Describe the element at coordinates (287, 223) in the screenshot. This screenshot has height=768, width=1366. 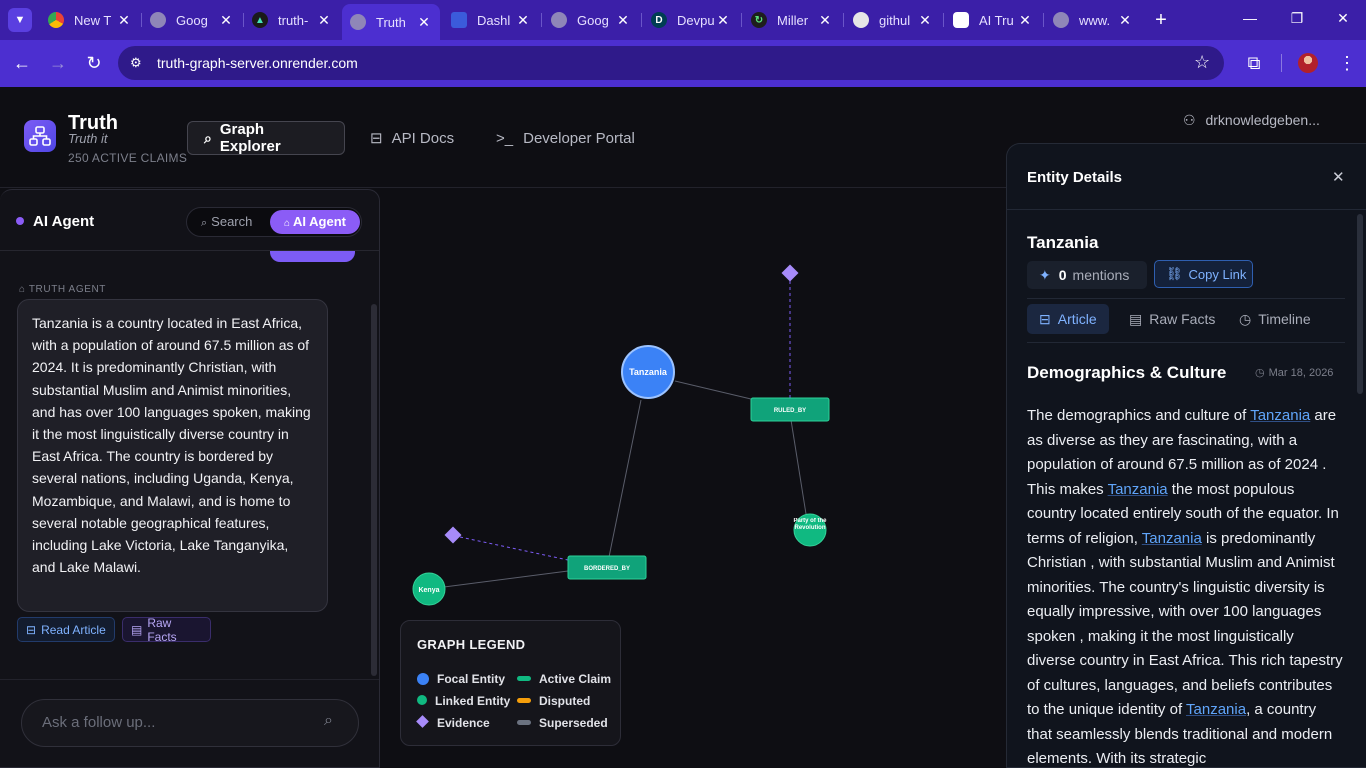
I see `bot-icon: ⌂` at that location.